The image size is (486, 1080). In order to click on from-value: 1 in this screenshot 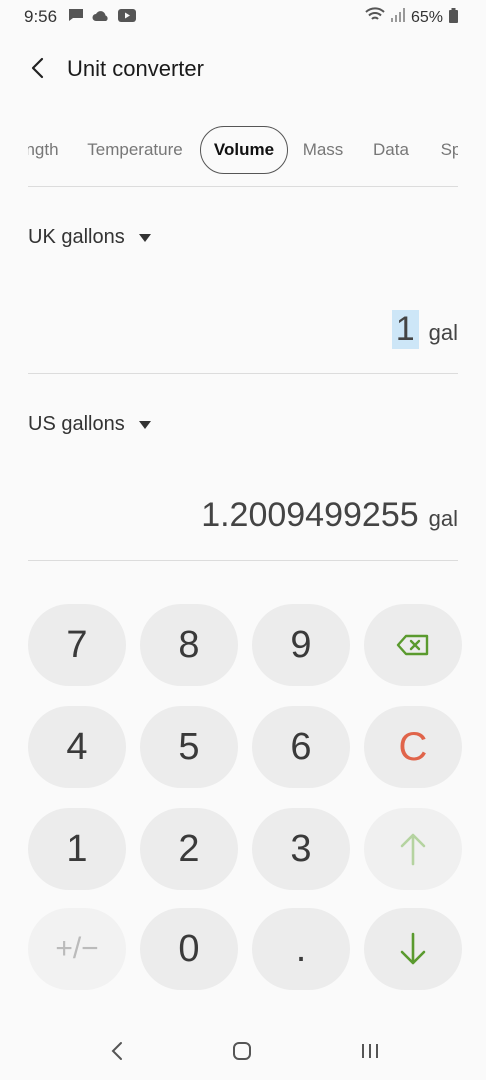, I will do `click(405, 329)`.